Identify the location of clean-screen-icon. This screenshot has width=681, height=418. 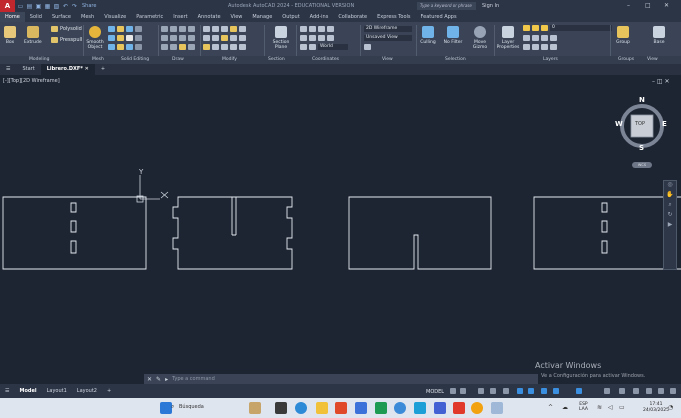
(661, 391).